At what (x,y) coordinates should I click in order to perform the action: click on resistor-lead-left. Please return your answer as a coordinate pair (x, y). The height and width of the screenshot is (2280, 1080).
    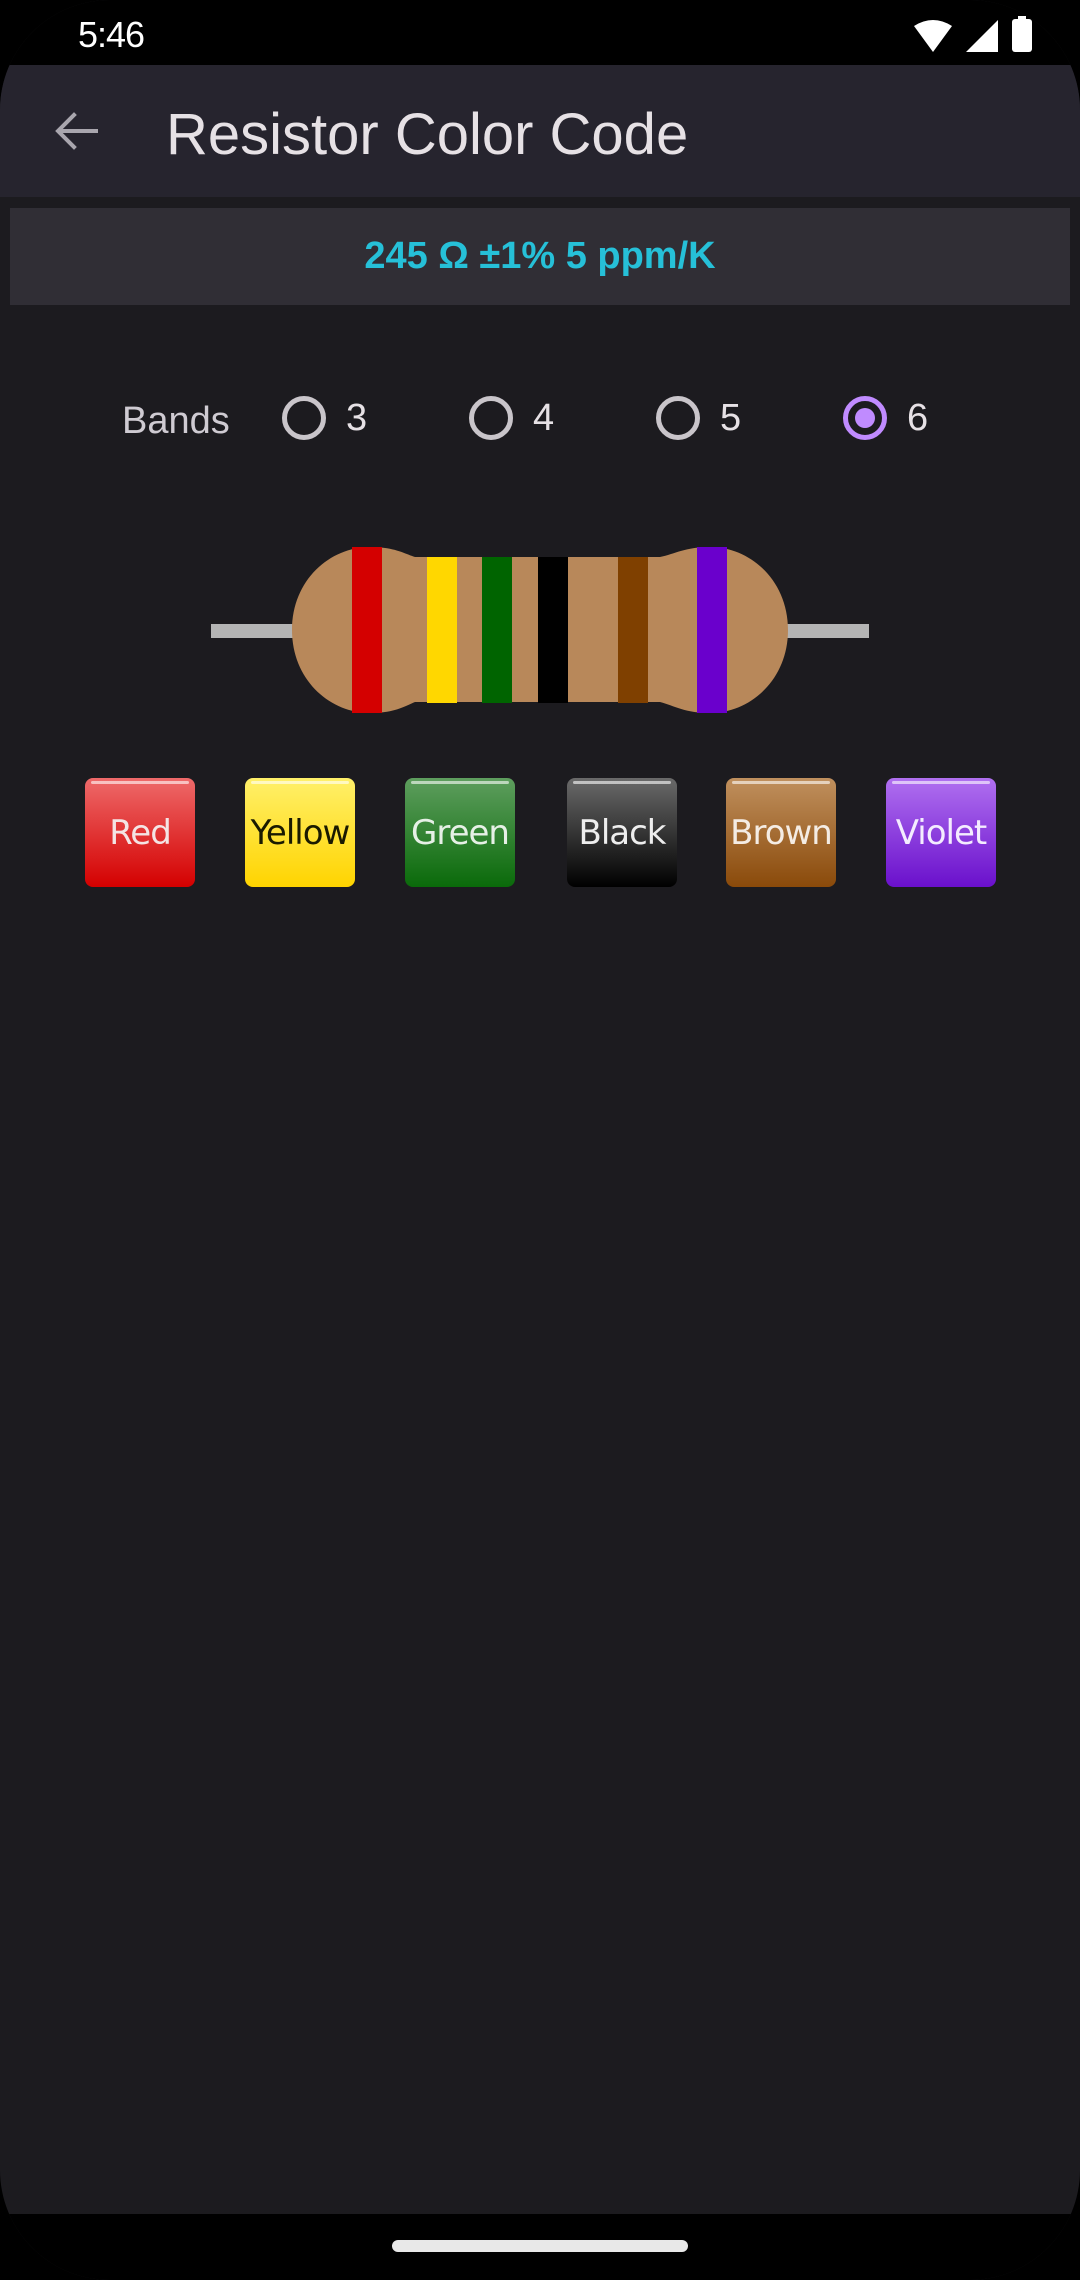
    Looking at the image, I should click on (253, 631).